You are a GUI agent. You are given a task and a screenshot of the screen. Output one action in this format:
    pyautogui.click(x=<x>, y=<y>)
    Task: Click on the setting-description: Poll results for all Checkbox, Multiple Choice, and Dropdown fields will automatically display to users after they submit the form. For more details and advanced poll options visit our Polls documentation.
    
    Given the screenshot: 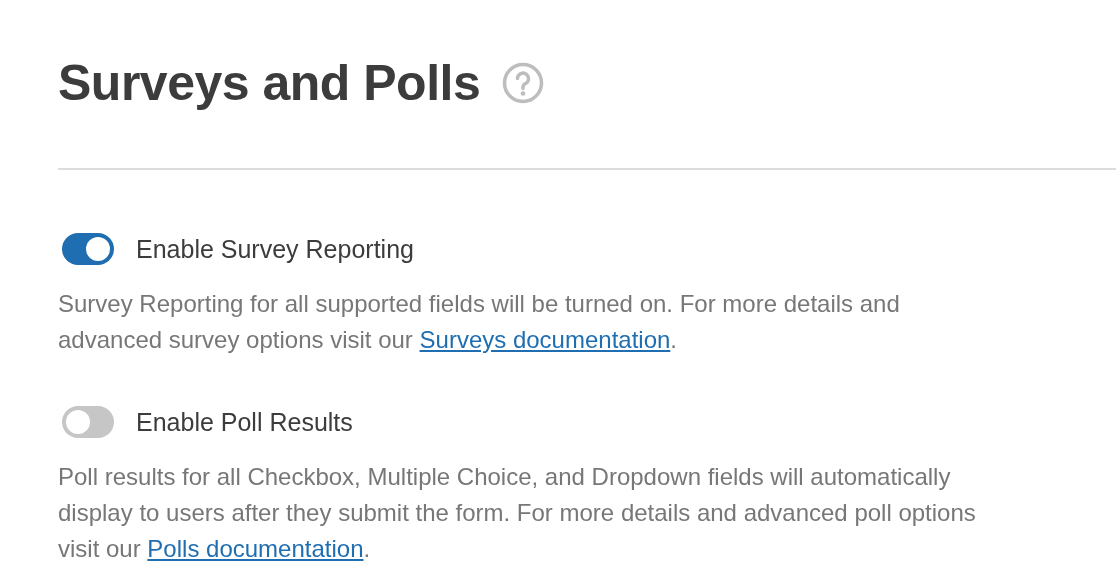 What is the action you would take?
    pyautogui.click(x=517, y=513)
    